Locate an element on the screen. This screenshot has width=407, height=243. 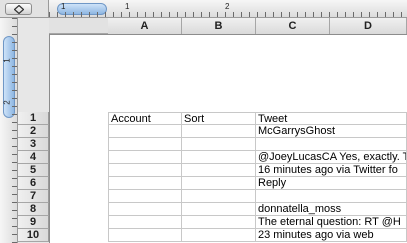
cell-a4 is located at coordinates (145, 157).